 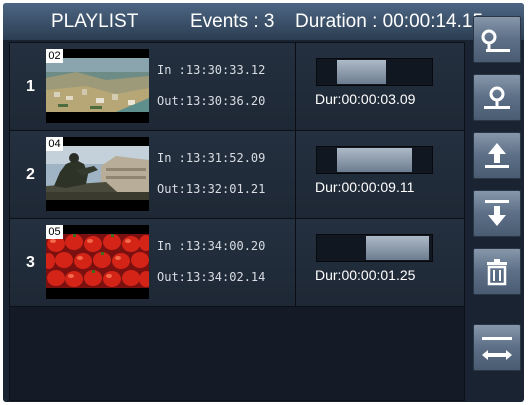 I want to click on total-duration: Duration : 00:00:14.15, so click(x=389, y=21).